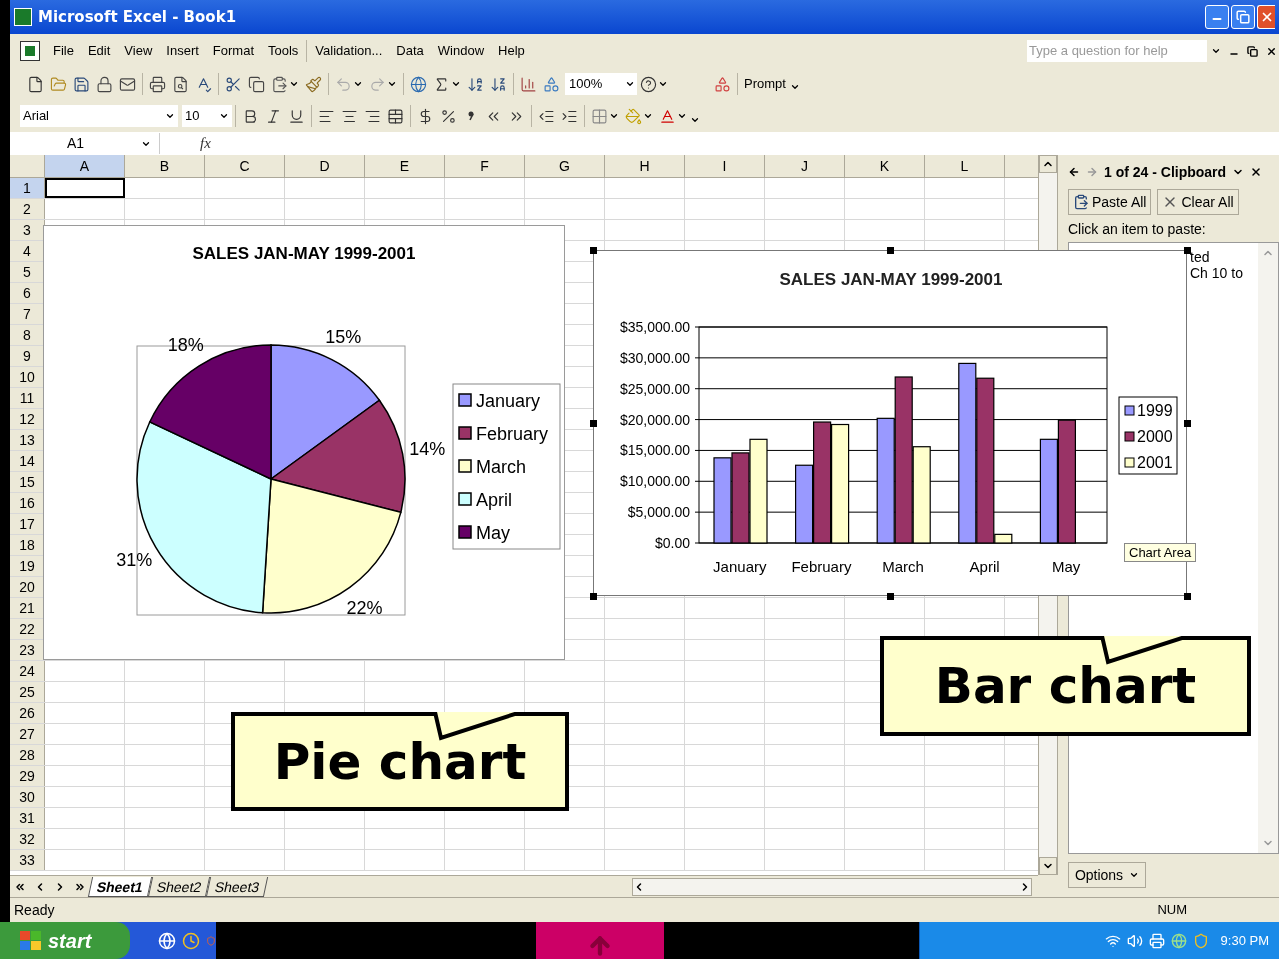 This screenshot has height=959, width=1279. I want to click on clock-app-icon, so click(191, 940).